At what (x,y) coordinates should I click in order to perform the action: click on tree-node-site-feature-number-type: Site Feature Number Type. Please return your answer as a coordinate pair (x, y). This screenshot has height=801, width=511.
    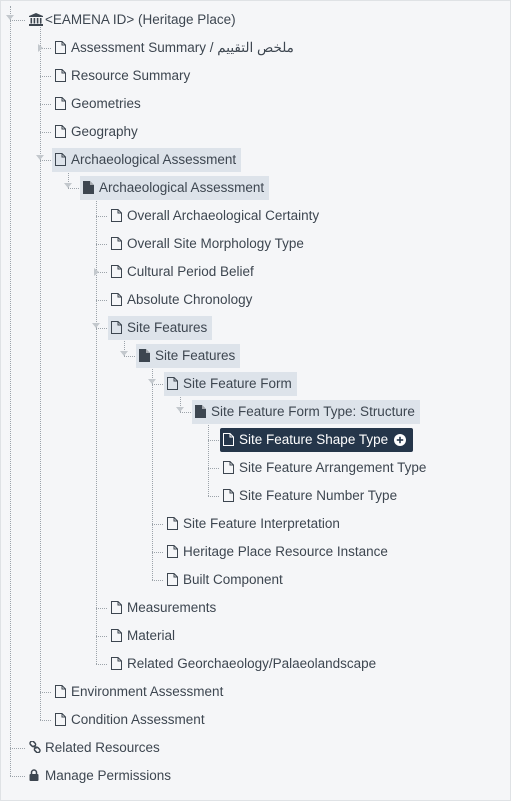
    Looking at the image, I should click on (311, 496).